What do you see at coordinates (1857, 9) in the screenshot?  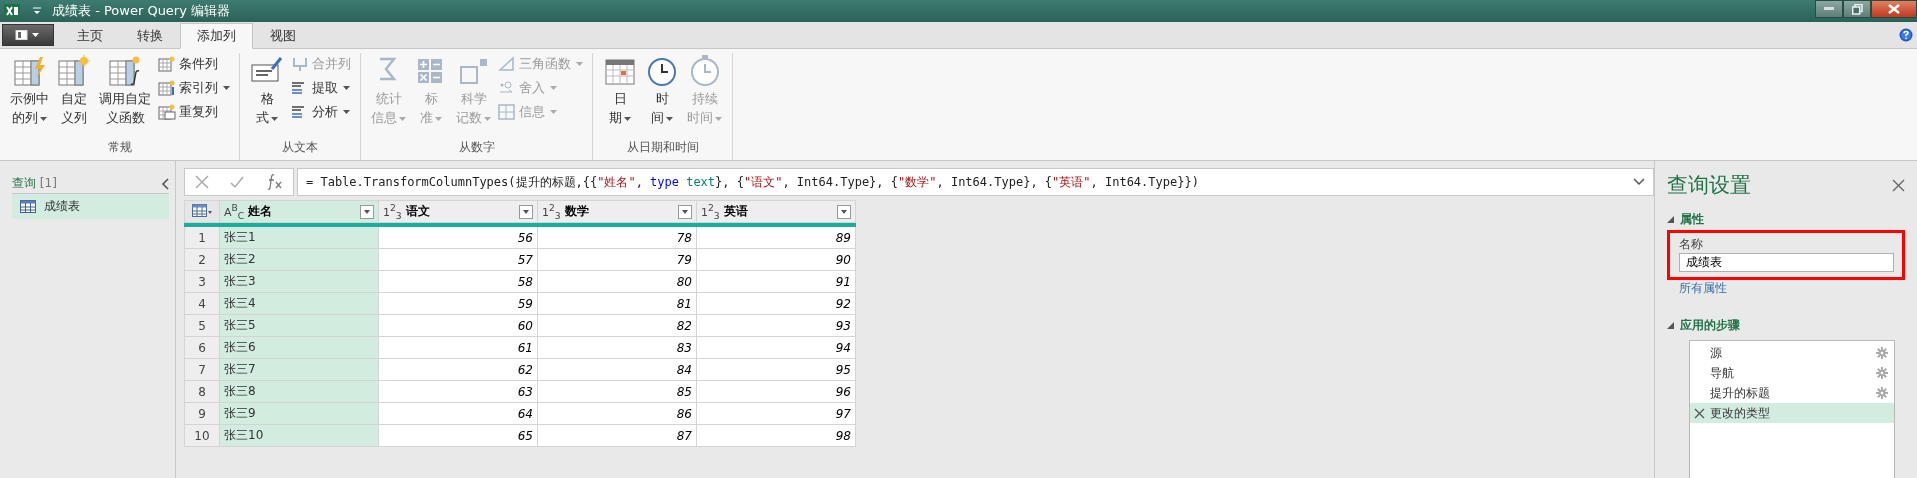 I see `restore-button` at bounding box center [1857, 9].